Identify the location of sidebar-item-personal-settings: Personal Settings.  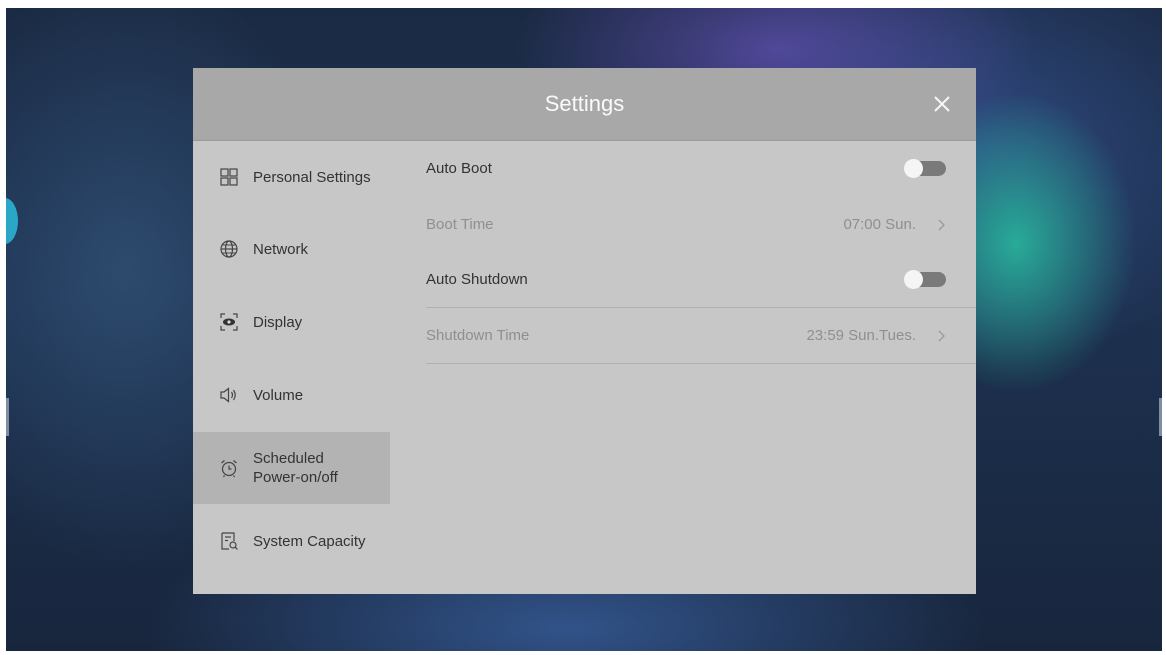
(291, 177).